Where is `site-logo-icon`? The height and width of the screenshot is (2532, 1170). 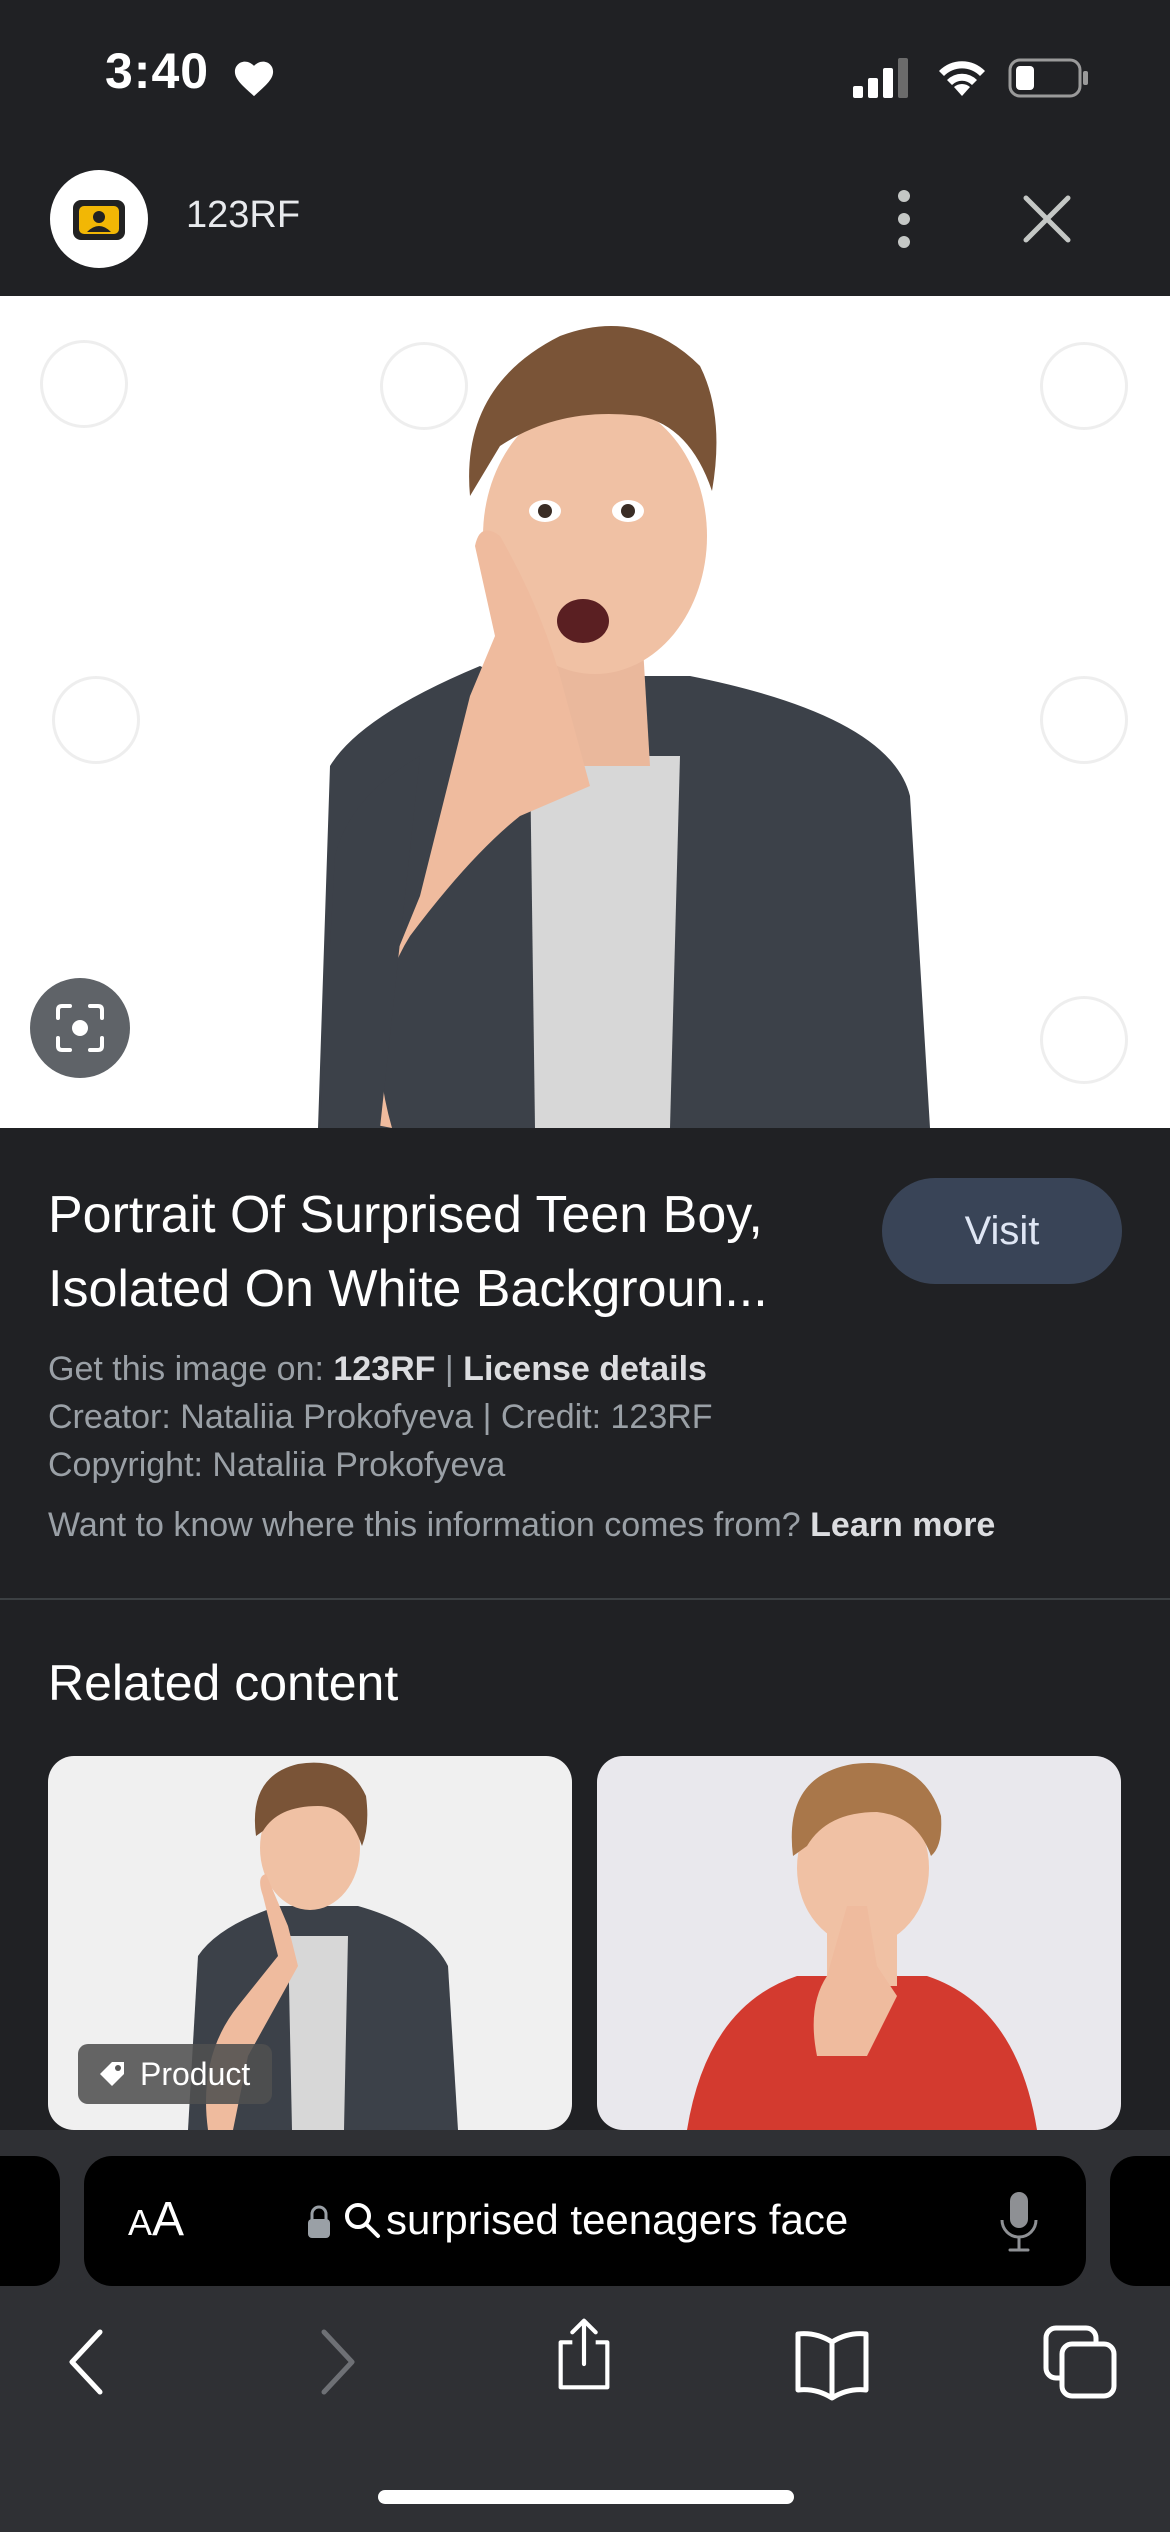 site-logo-icon is located at coordinates (99, 220).